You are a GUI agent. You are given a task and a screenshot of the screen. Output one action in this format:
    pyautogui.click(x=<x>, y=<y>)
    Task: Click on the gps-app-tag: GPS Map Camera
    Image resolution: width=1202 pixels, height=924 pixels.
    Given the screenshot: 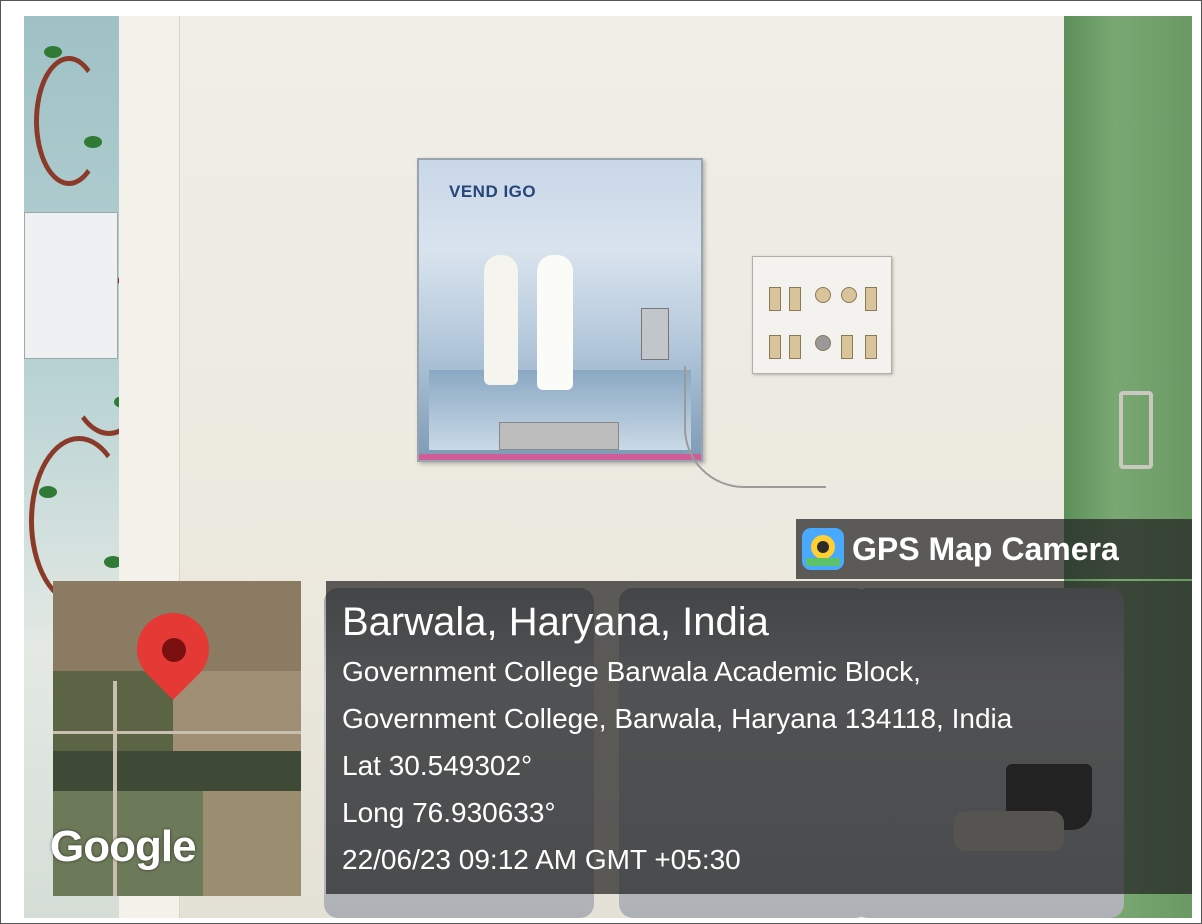 What is the action you would take?
    pyautogui.click(x=994, y=549)
    